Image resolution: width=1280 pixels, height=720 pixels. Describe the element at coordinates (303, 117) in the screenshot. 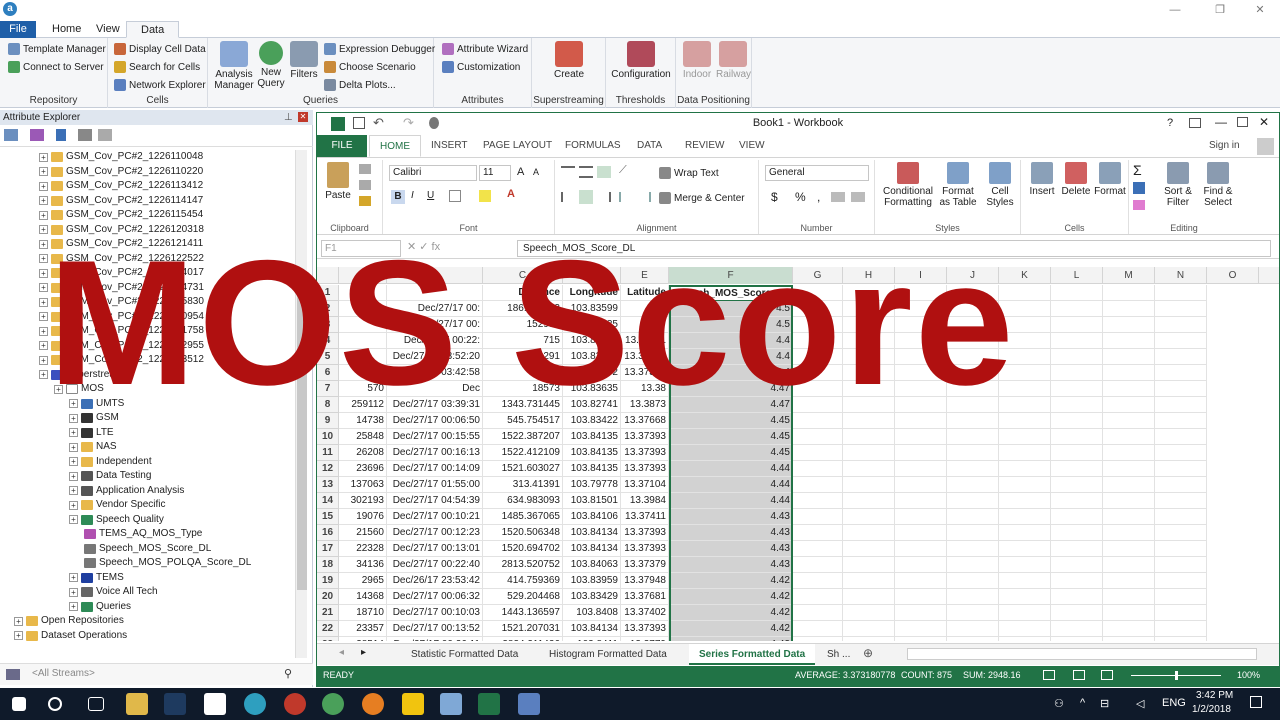

I see `close-panel-icon: ✕` at that location.